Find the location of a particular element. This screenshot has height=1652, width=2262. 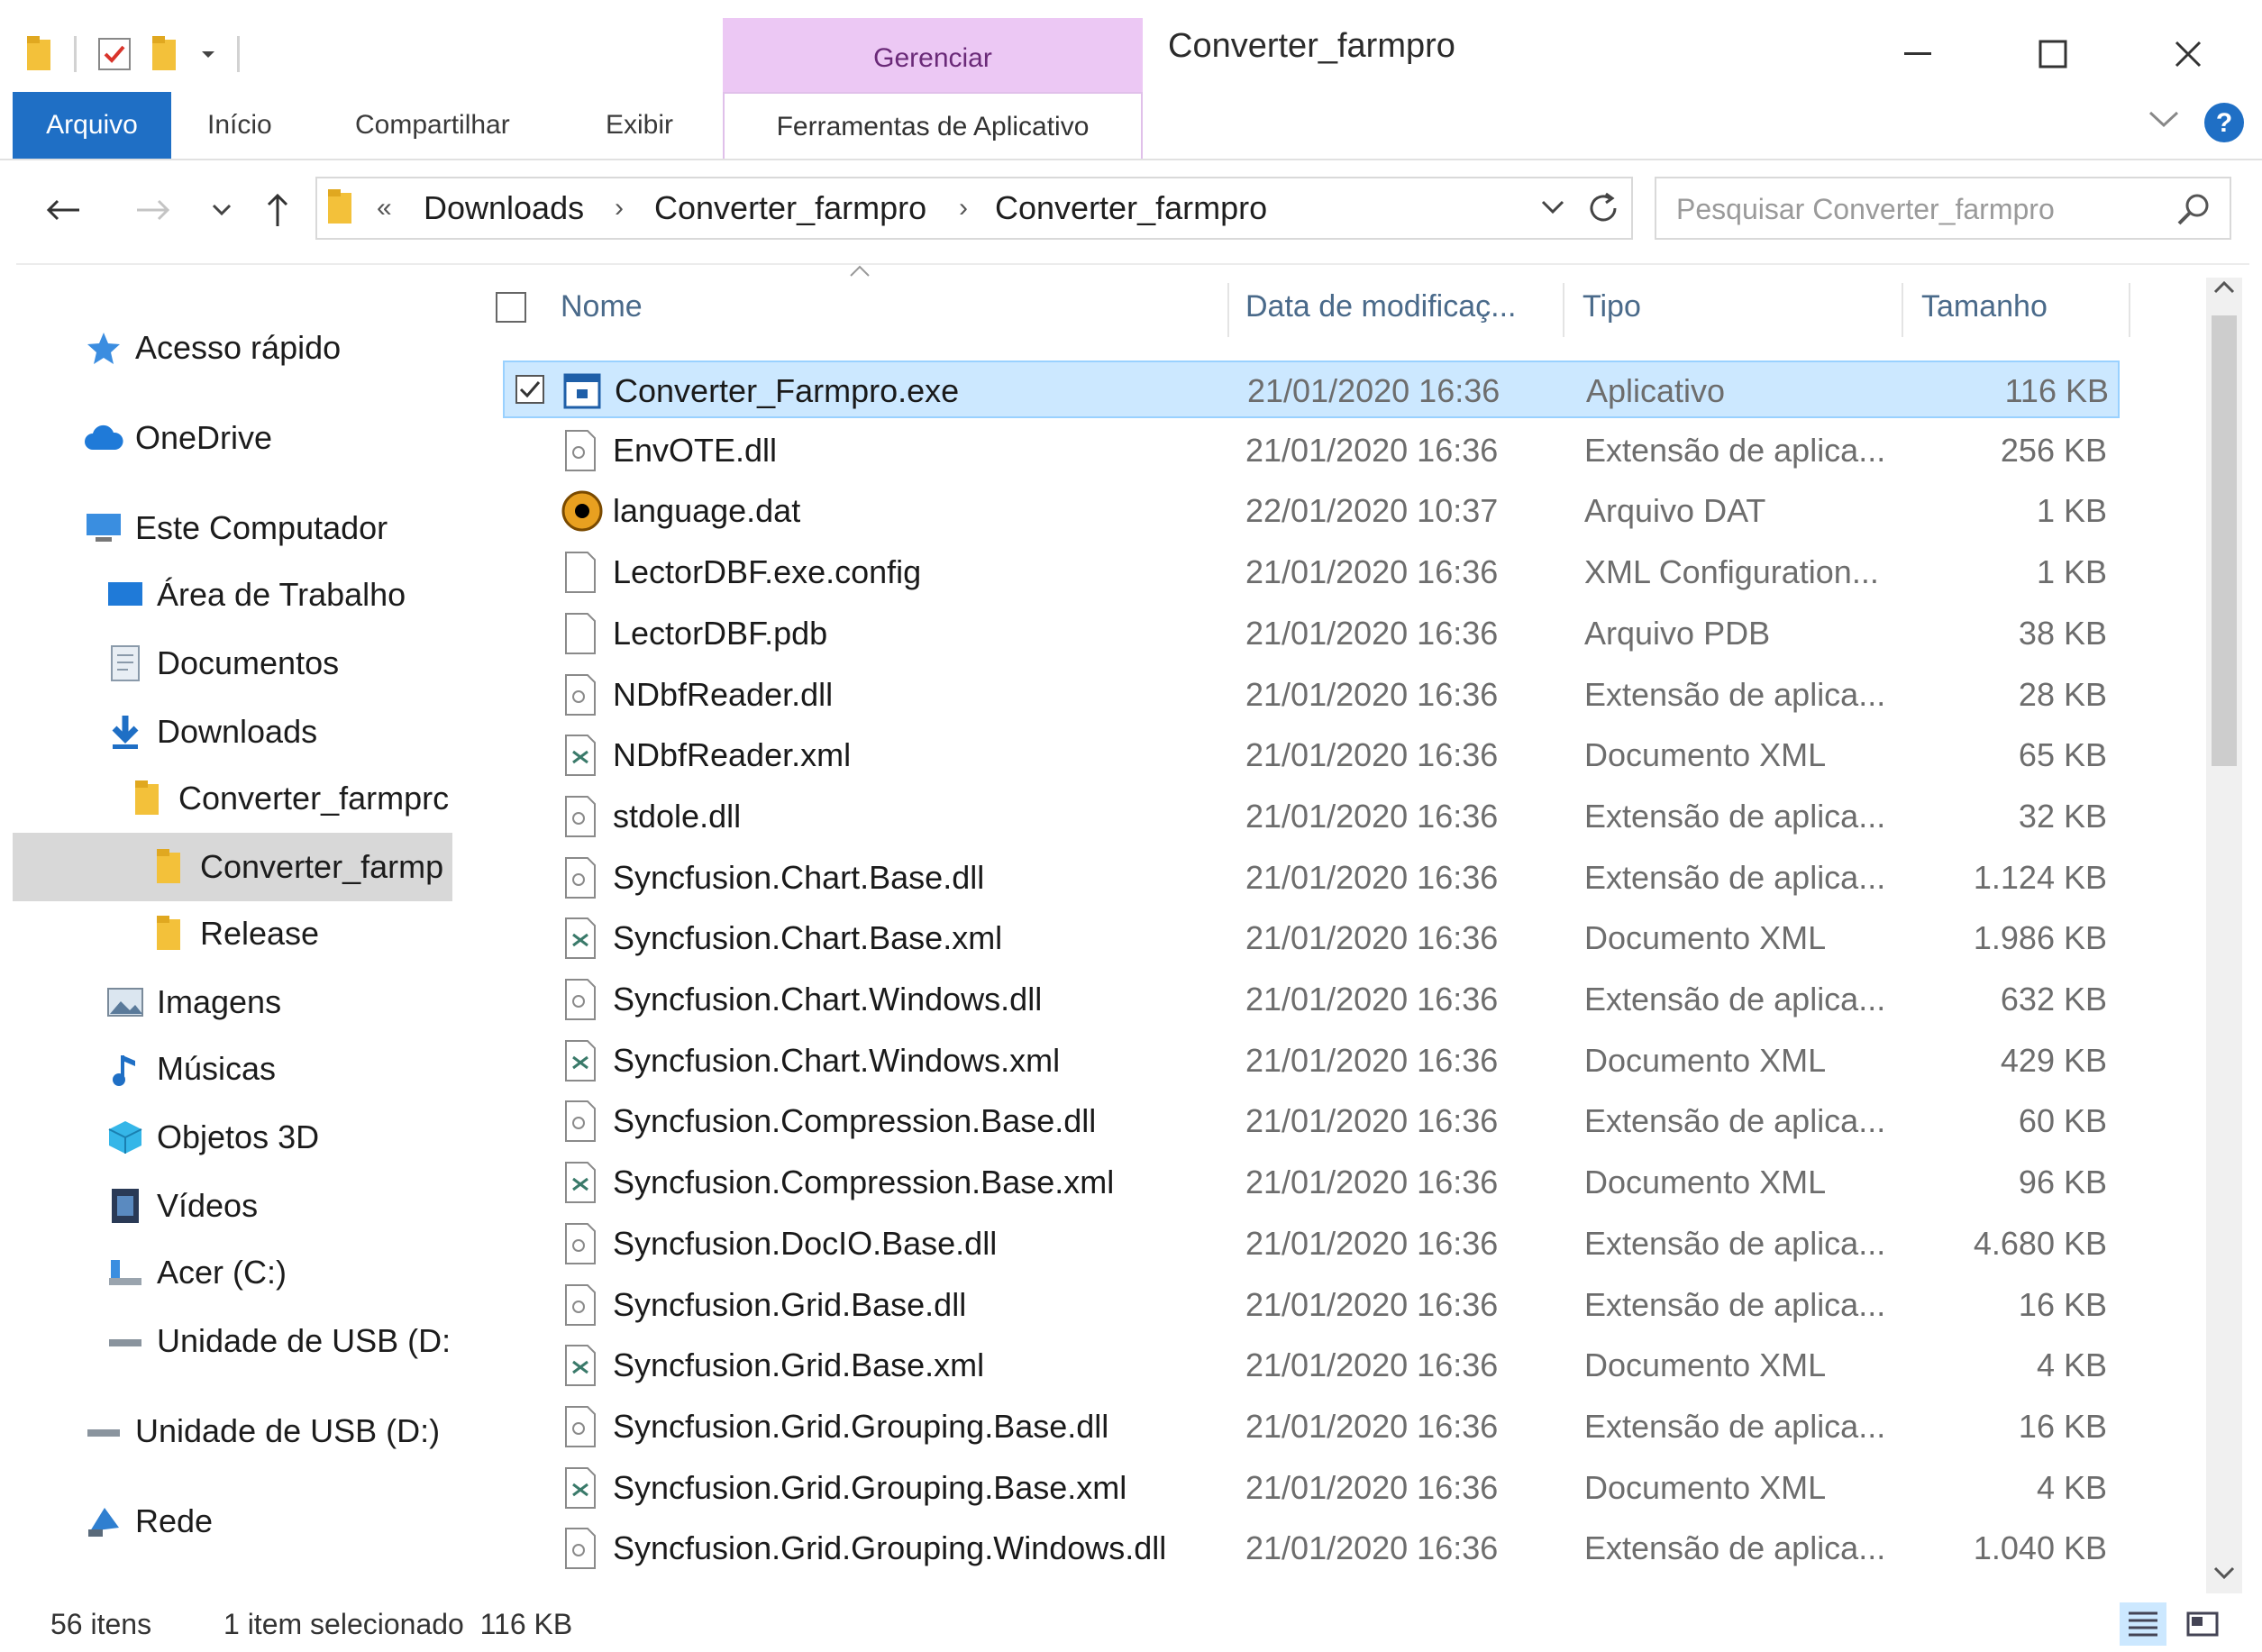

breadcrumb-overflow-icon: « is located at coordinates (384, 208).